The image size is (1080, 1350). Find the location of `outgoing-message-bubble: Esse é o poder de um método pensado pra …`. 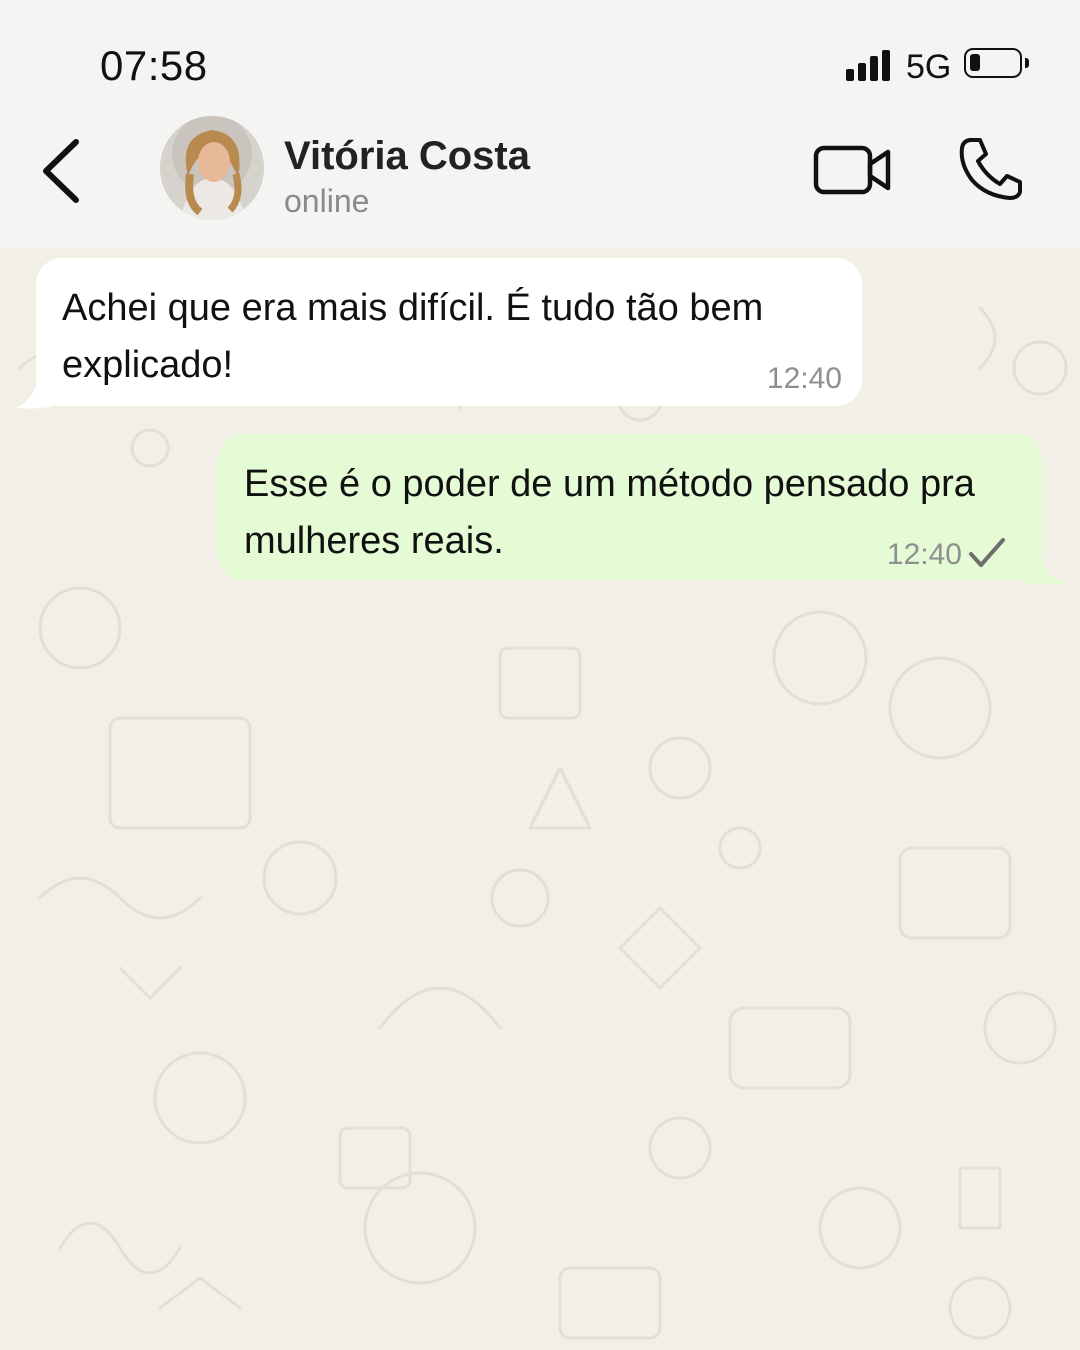

outgoing-message-bubble: Esse é o poder de um método pensado pra … is located at coordinates (630, 507).